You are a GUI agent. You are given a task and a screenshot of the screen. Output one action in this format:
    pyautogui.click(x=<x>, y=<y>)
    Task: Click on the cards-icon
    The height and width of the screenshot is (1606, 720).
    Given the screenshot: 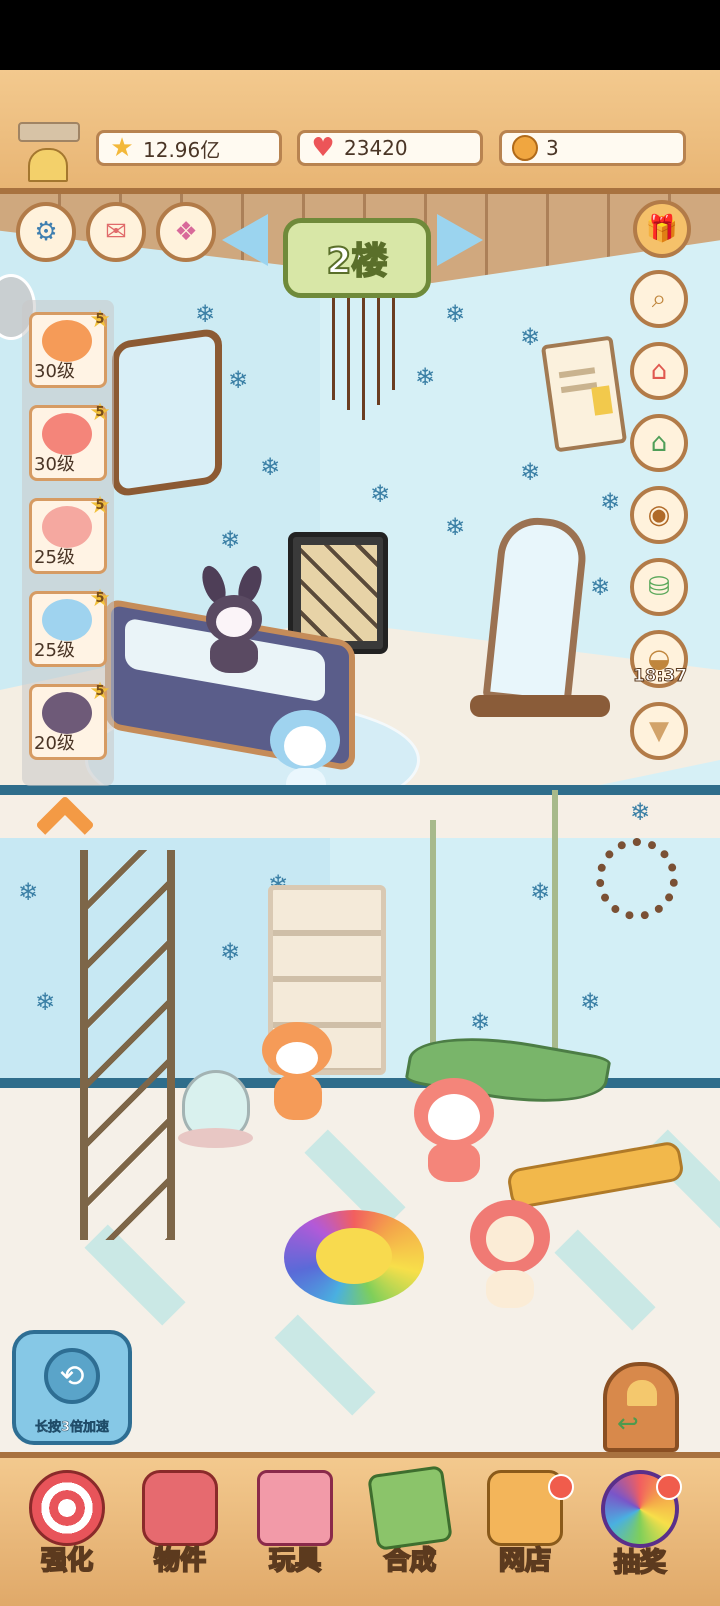 What is the action you would take?
    pyautogui.click(x=410, y=1508)
    